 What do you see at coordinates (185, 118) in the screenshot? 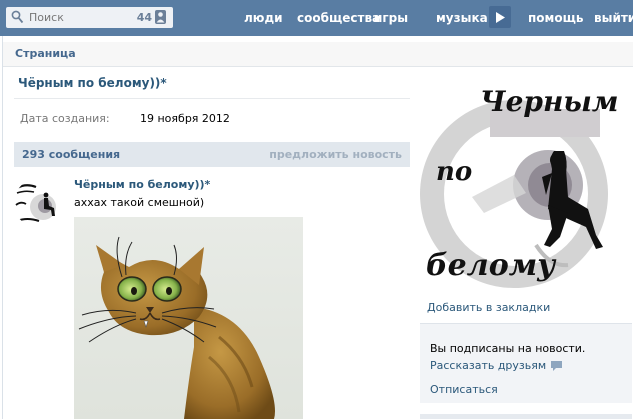
I see `created-date-value: 19 ноября 2012` at bounding box center [185, 118].